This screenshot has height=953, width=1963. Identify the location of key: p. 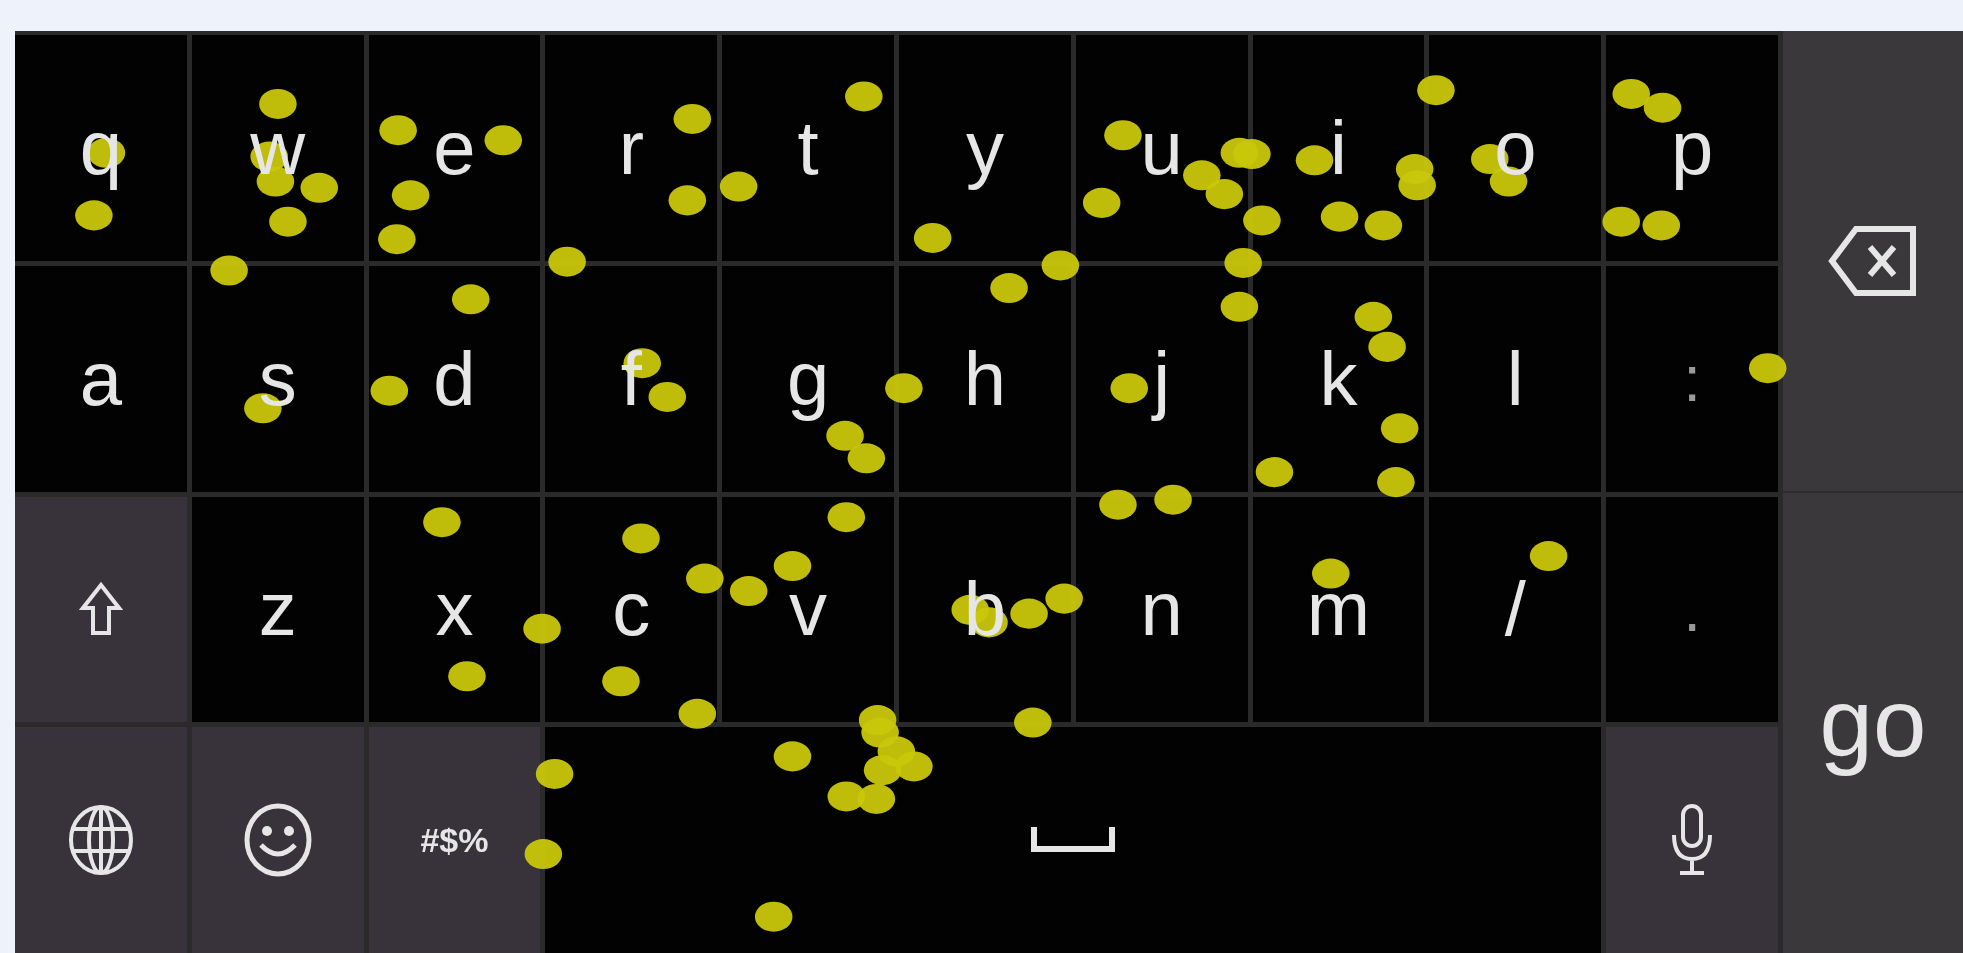
(1692, 148).